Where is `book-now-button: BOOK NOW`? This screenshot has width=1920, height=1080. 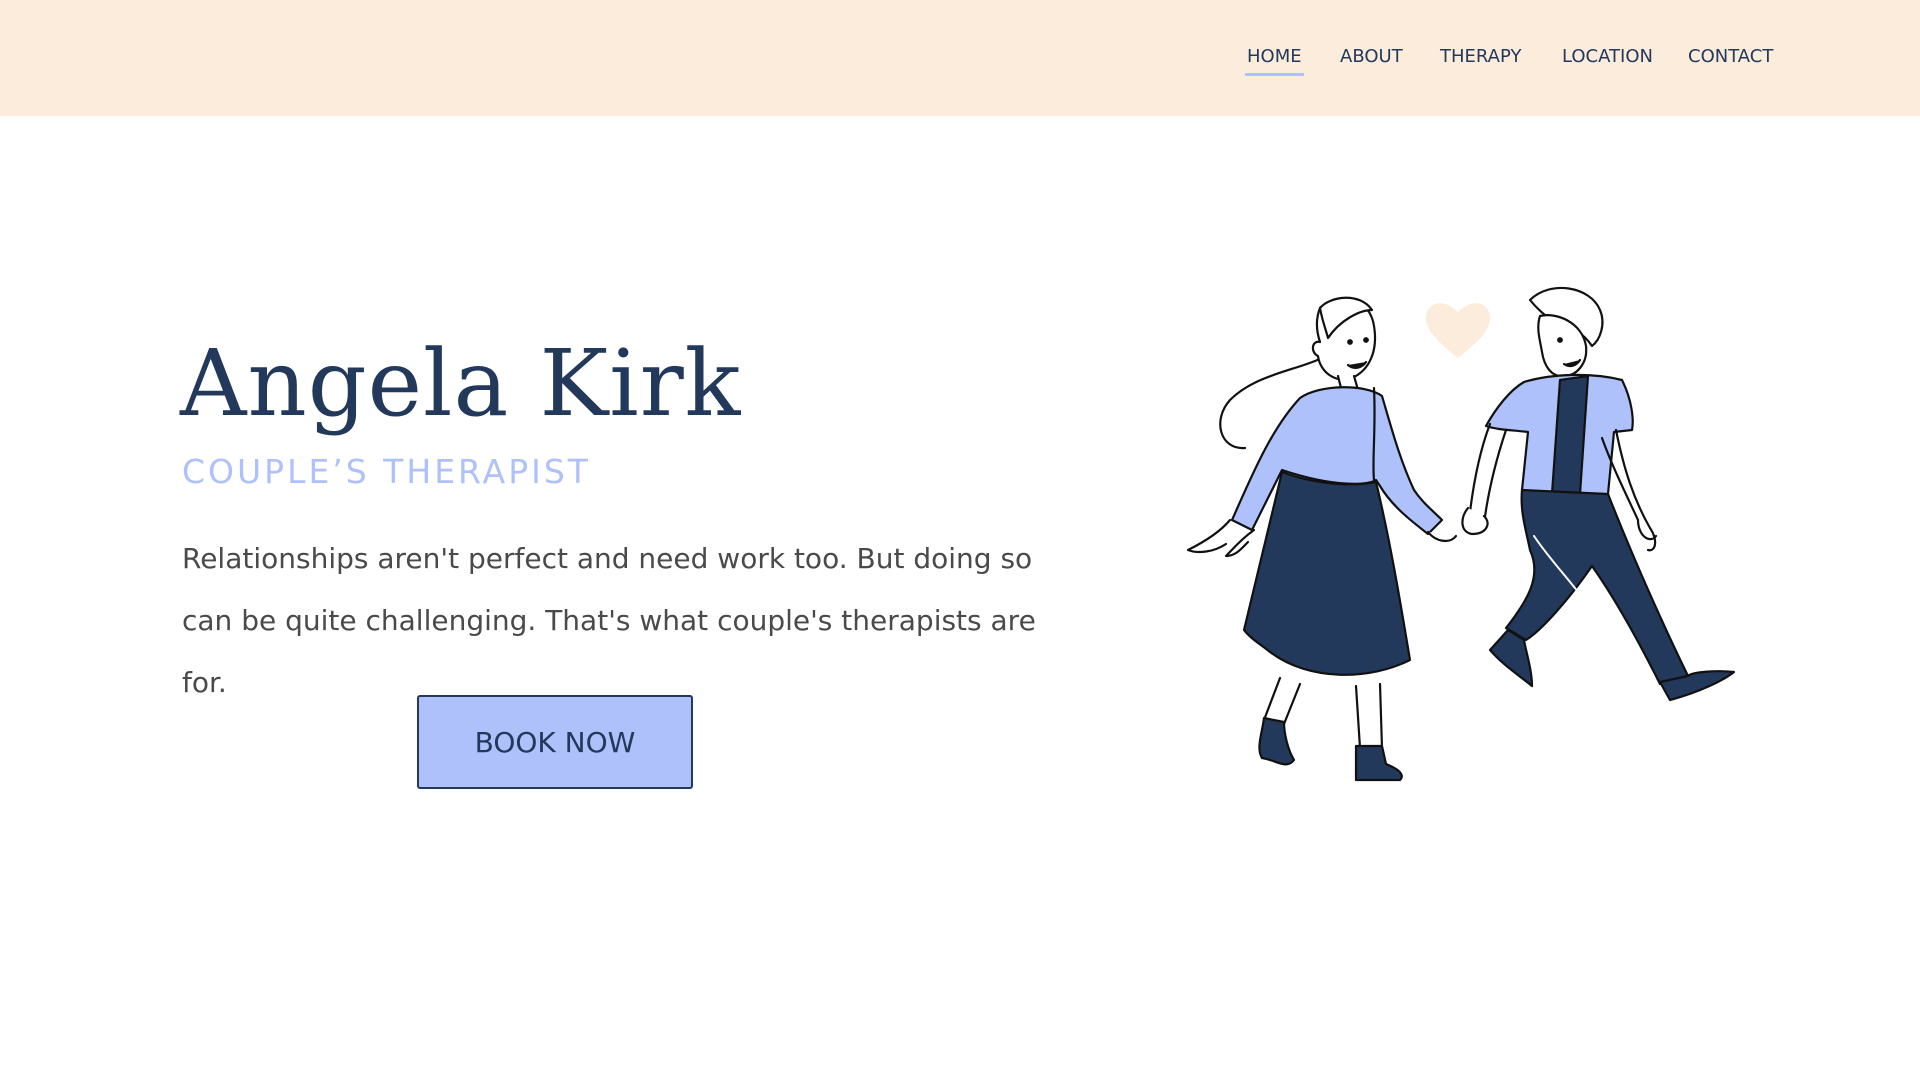 book-now-button: BOOK NOW is located at coordinates (555, 742).